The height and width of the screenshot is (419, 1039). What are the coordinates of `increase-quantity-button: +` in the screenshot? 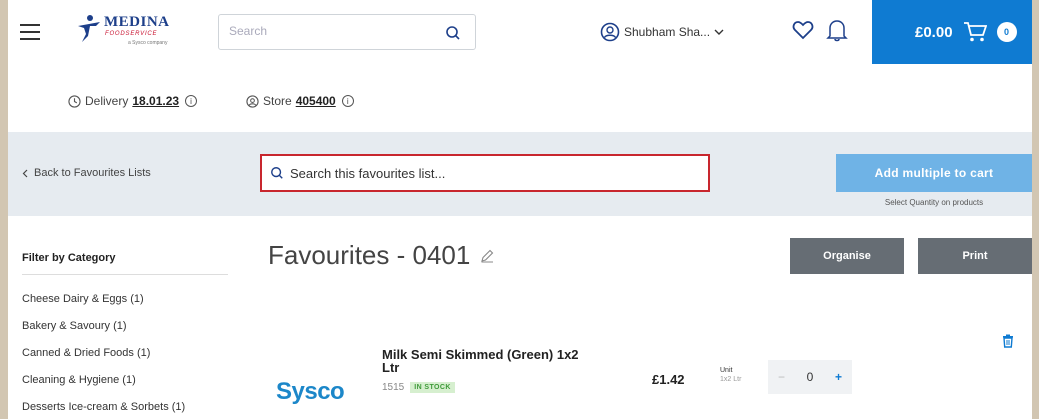 It's located at (838, 377).